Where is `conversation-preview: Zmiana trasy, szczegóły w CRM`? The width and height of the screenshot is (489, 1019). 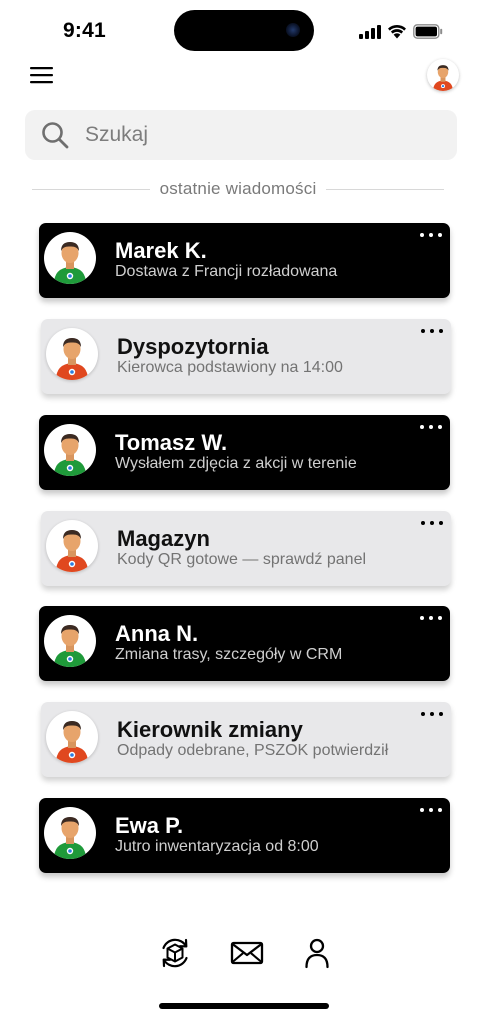 conversation-preview: Zmiana trasy, szczegóły w CRM is located at coordinates (229, 654).